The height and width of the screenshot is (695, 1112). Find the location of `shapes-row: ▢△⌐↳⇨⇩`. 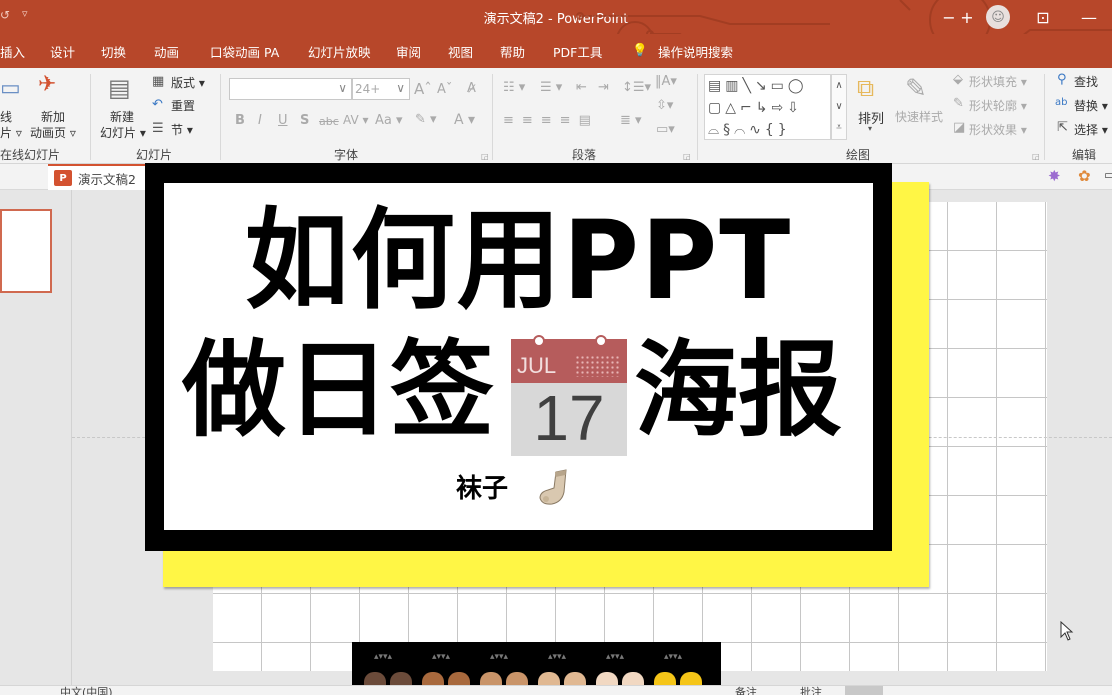

shapes-row: ▢△⌐↳⇨⇩ is located at coordinates (755, 108).